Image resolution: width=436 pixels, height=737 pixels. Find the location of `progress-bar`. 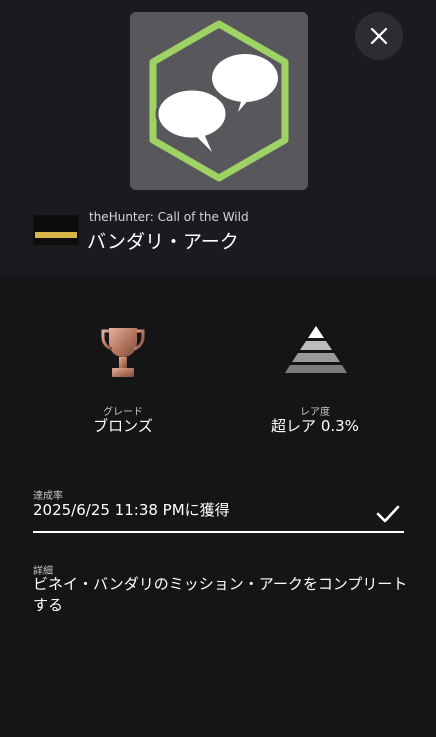

progress-bar is located at coordinates (218, 532).